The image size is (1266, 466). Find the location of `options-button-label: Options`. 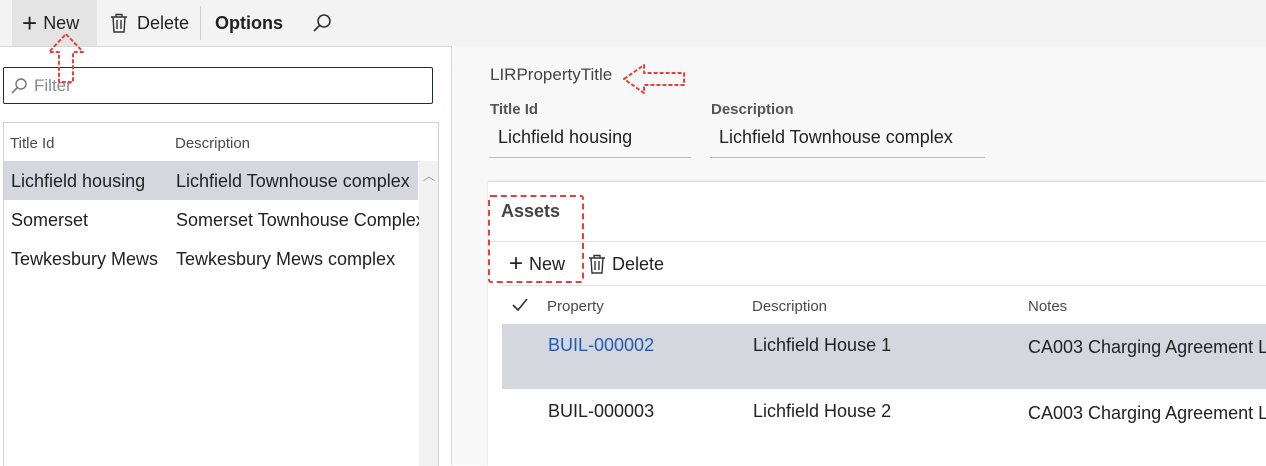

options-button-label: Options is located at coordinates (249, 22).